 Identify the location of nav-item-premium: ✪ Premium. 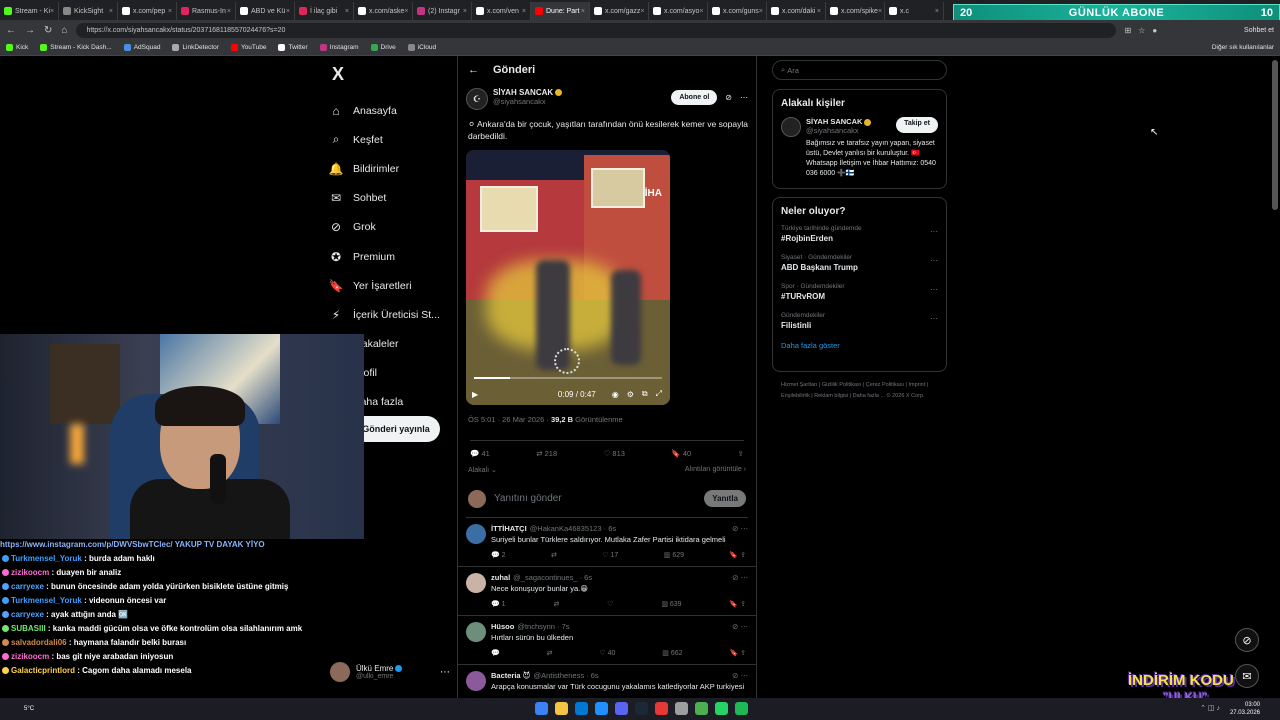
(390, 256).